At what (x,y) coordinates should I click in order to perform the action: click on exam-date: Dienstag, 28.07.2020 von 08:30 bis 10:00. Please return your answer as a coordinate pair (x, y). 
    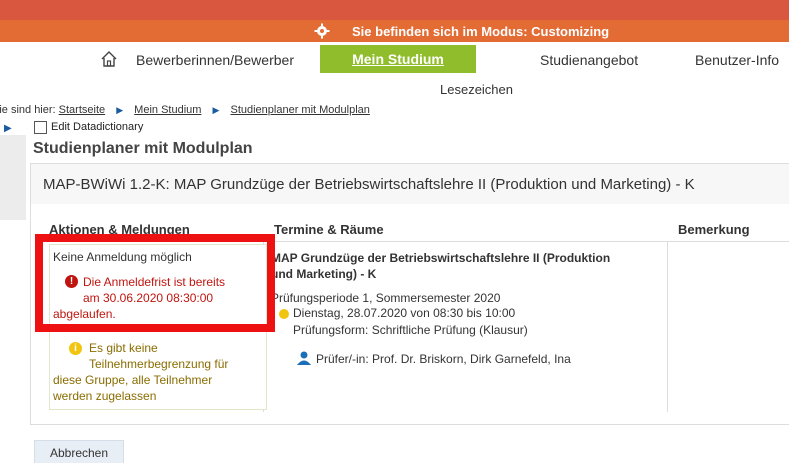
    Looking at the image, I should click on (404, 313).